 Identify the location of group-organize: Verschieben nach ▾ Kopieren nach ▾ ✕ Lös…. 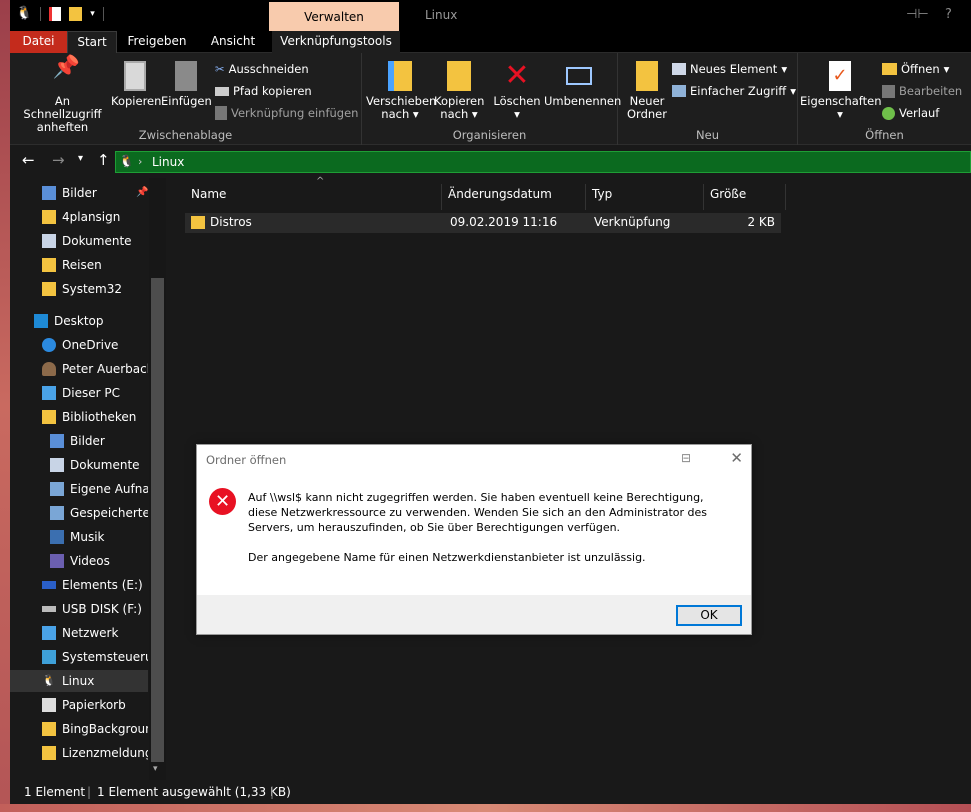
(491, 99).